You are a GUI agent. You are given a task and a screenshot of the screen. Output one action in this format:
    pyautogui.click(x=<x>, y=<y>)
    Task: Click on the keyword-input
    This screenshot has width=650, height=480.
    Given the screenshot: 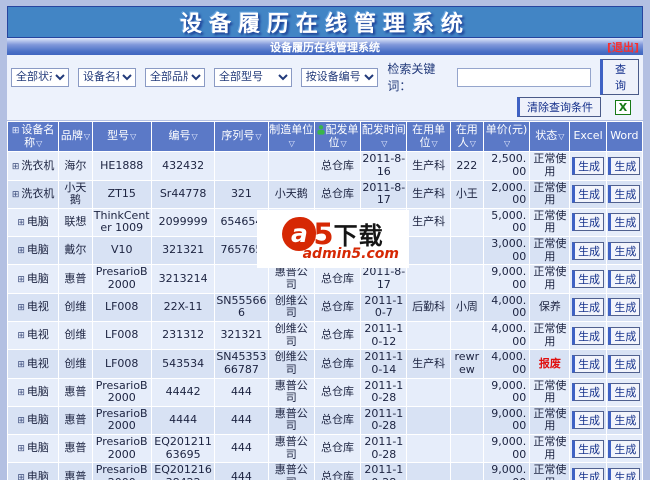 What is the action you would take?
    pyautogui.click(x=523, y=77)
    